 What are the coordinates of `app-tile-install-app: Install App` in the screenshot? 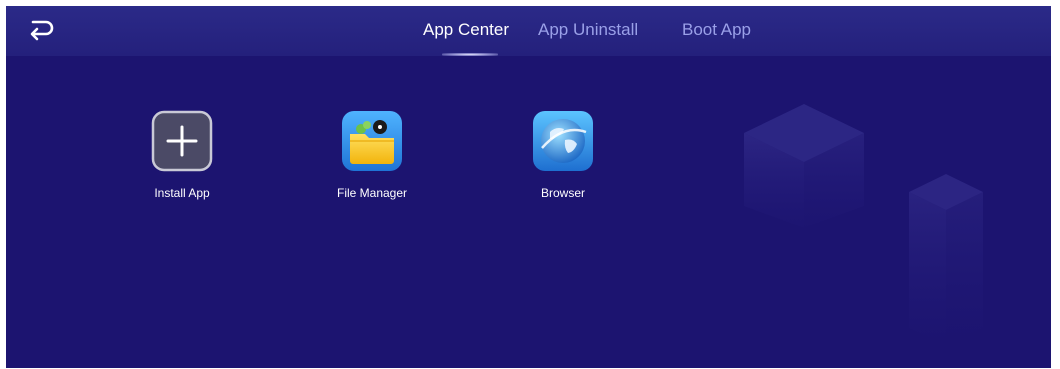 It's located at (182, 160).